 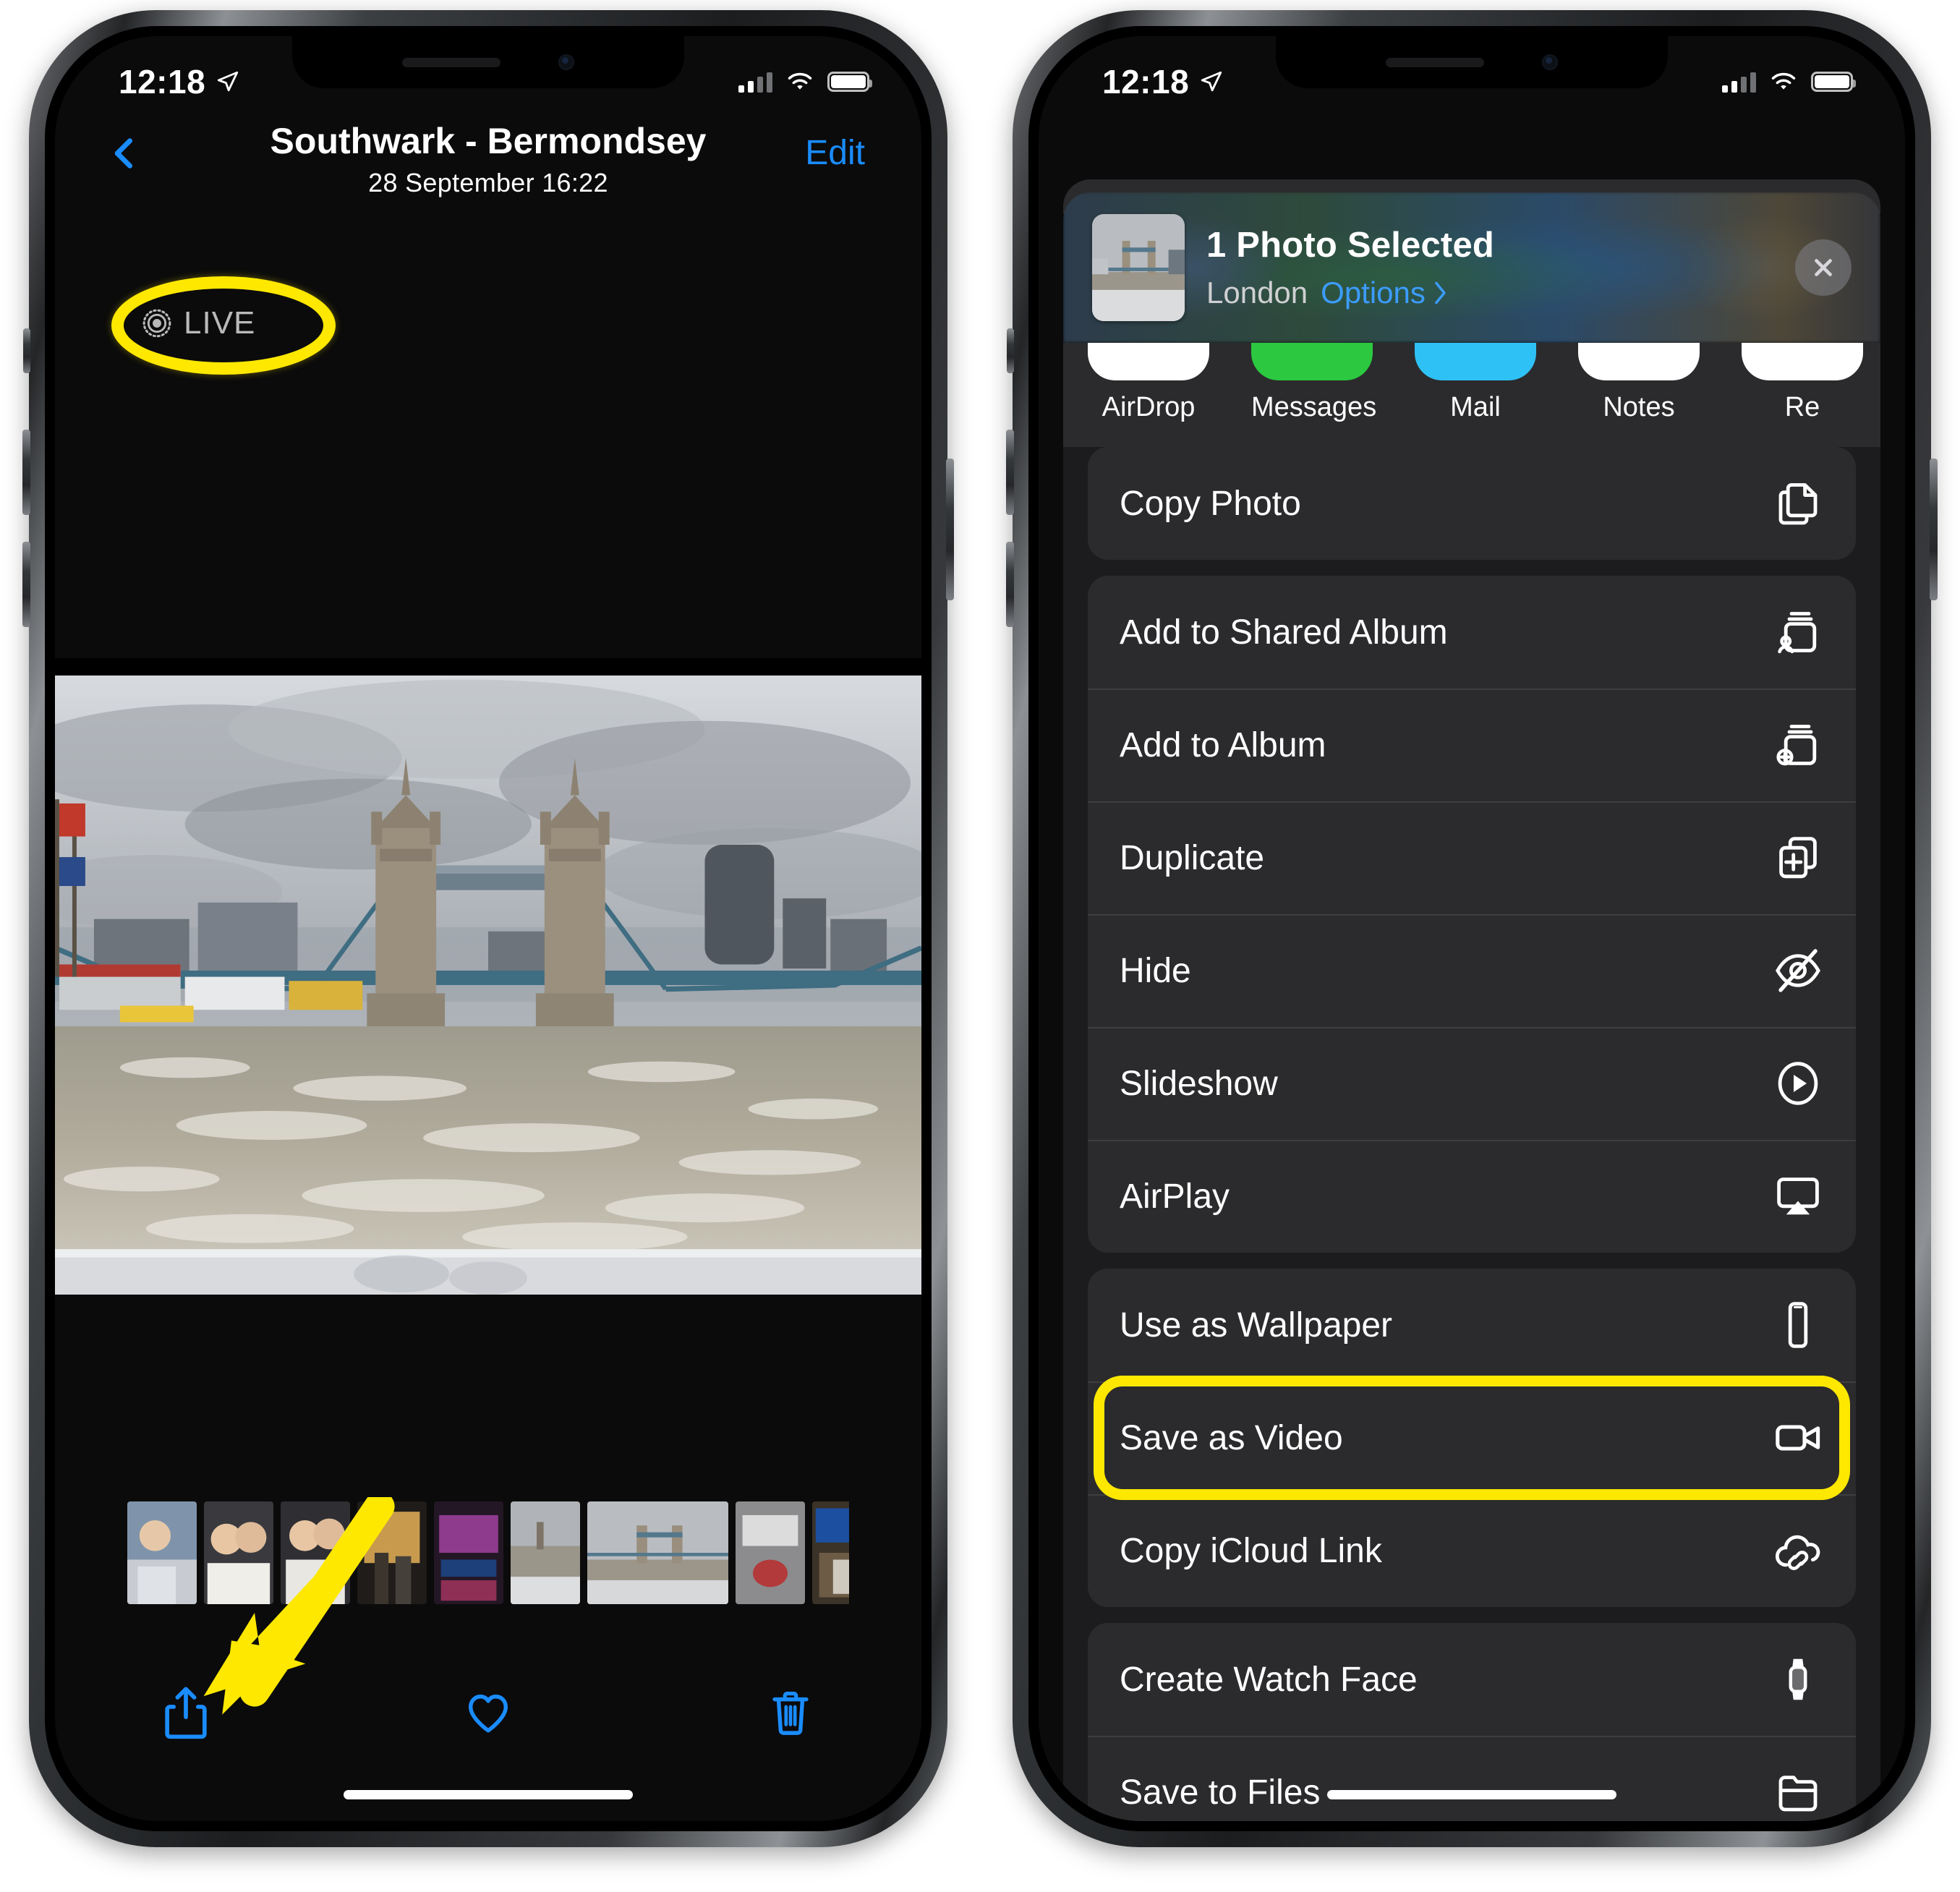 What do you see at coordinates (1803, 361) in the screenshot?
I see `reminders-icon` at bounding box center [1803, 361].